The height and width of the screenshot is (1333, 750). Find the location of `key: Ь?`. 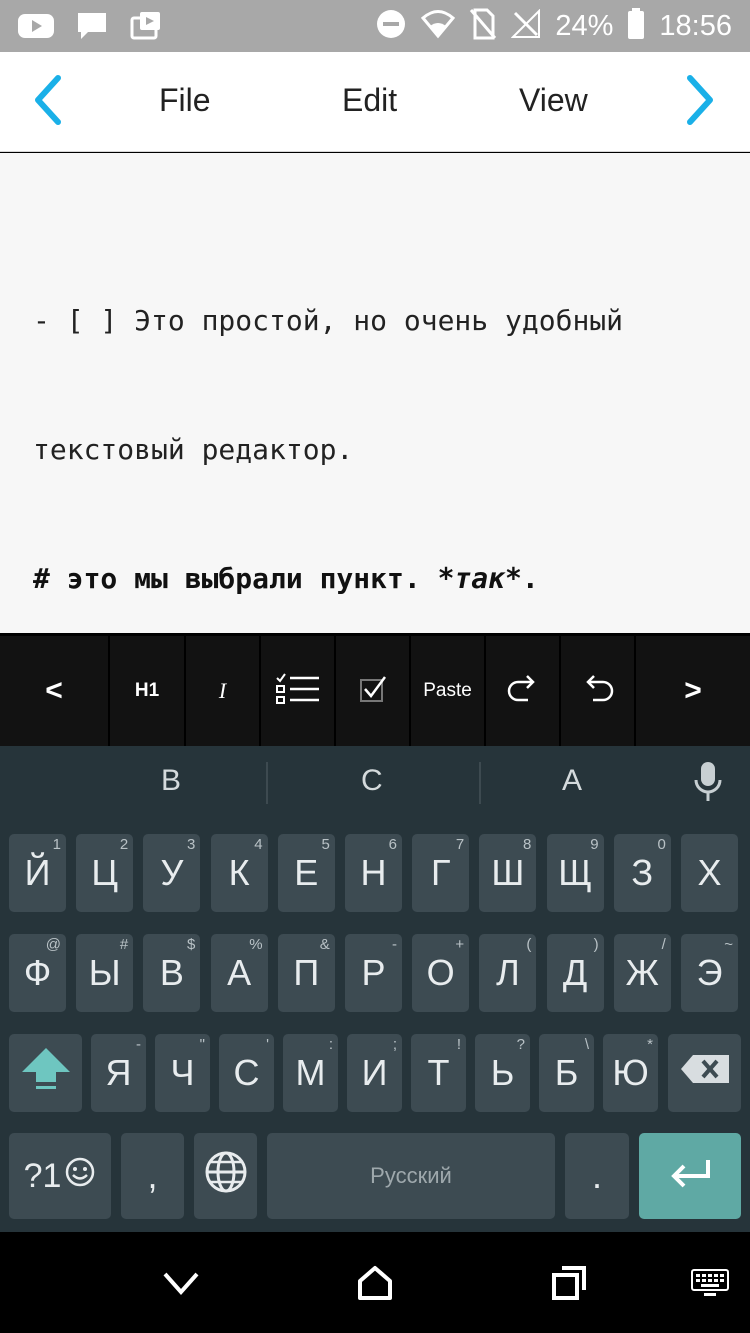

key: Ь? is located at coordinates (502, 1073).